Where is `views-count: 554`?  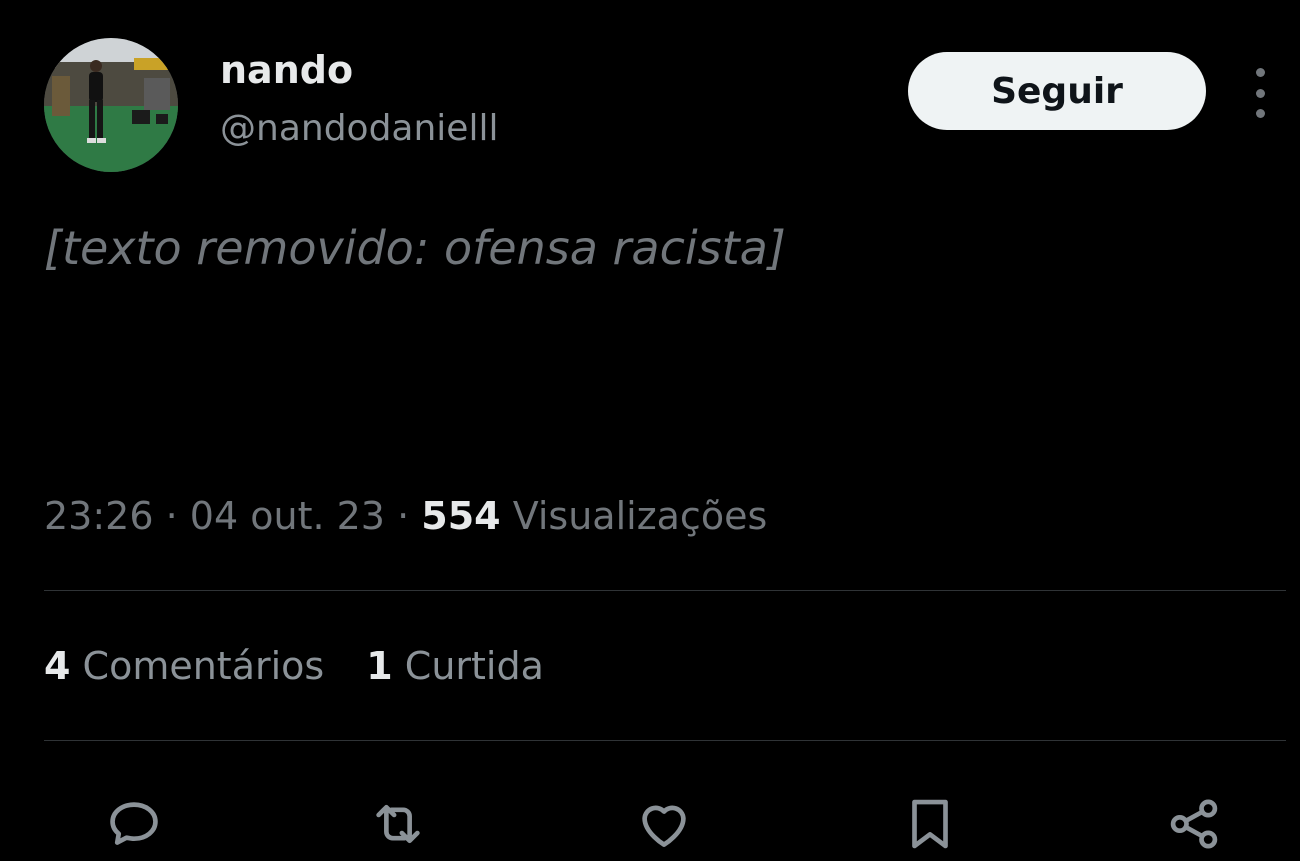 views-count: 554 is located at coordinates (461, 516).